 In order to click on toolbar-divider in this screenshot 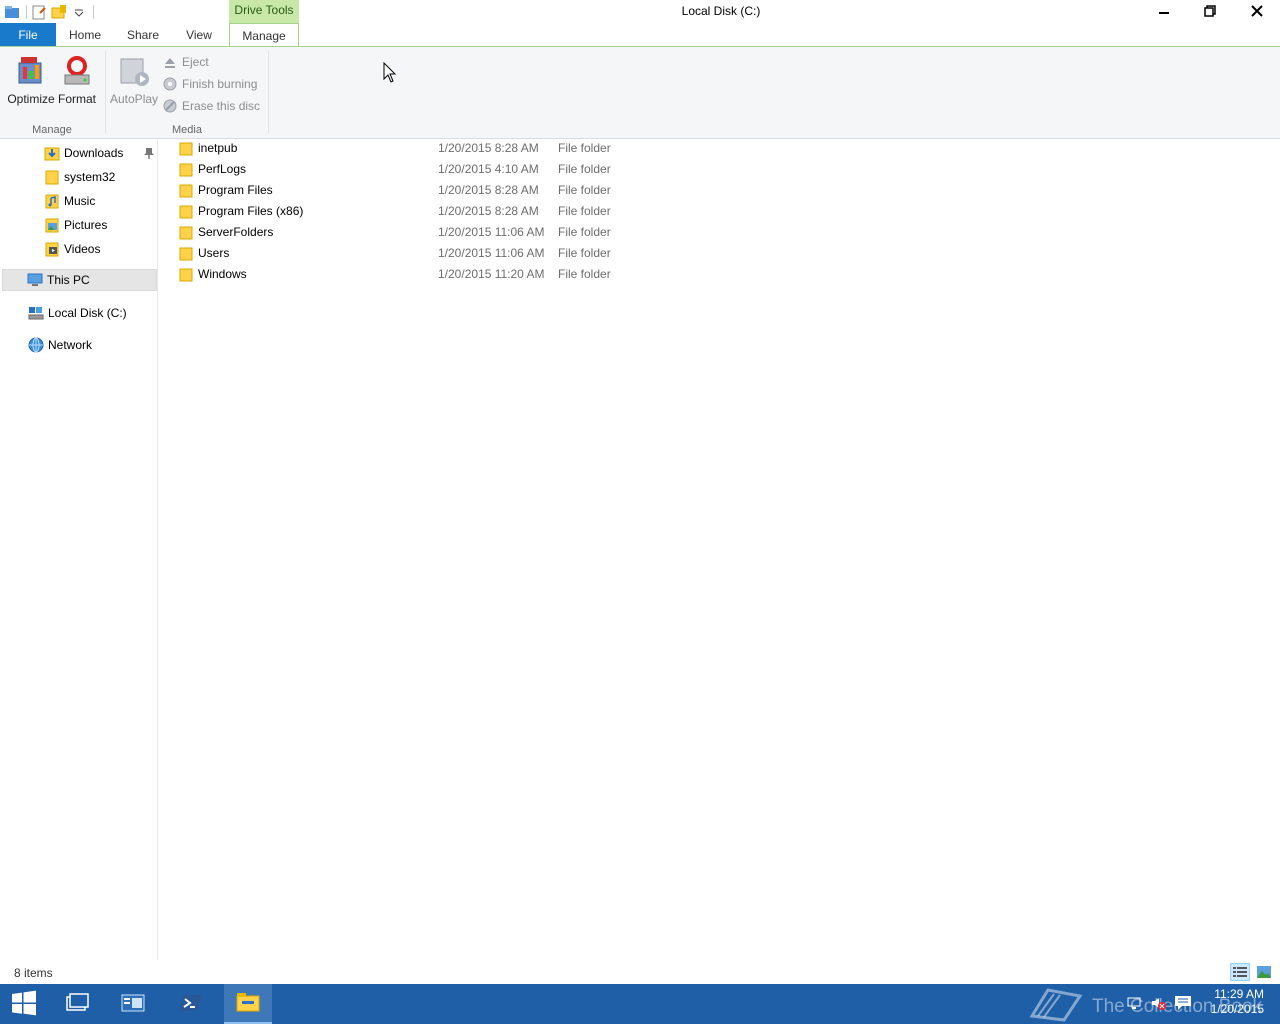, I will do `click(93, 12)`.